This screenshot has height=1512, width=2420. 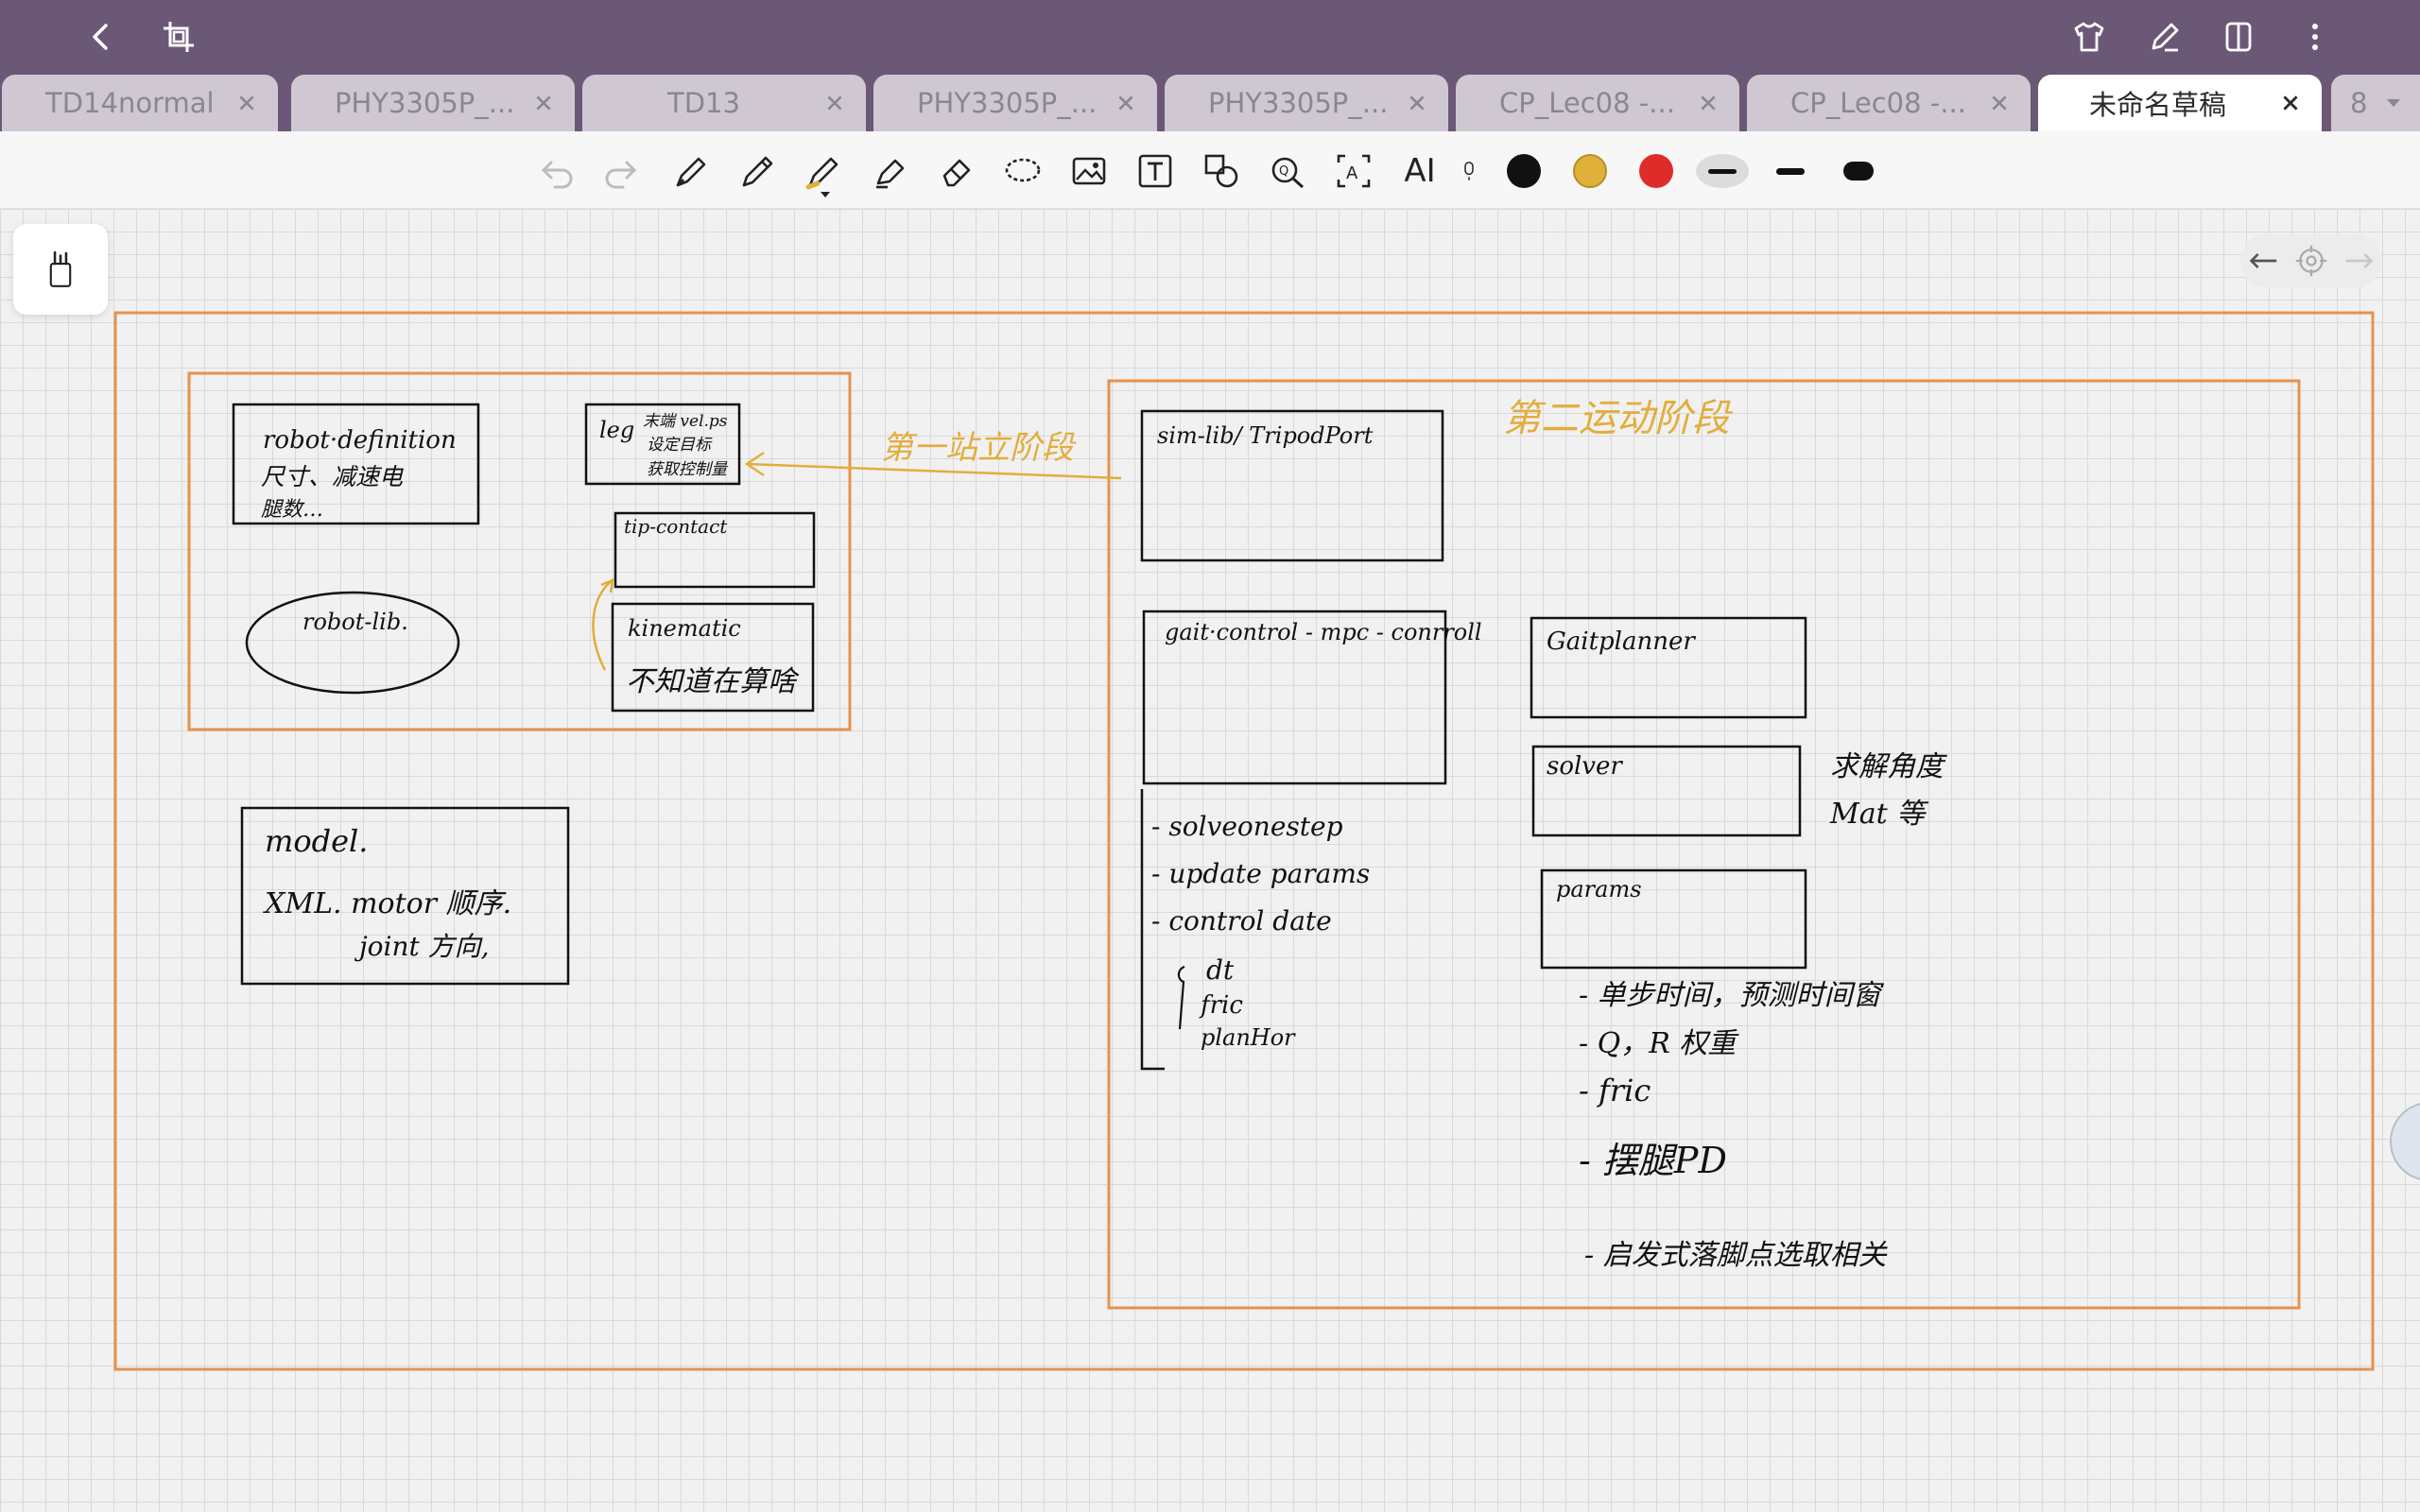 What do you see at coordinates (724, 103) in the screenshot?
I see `tab-td13: TD13` at bounding box center [724, 103].